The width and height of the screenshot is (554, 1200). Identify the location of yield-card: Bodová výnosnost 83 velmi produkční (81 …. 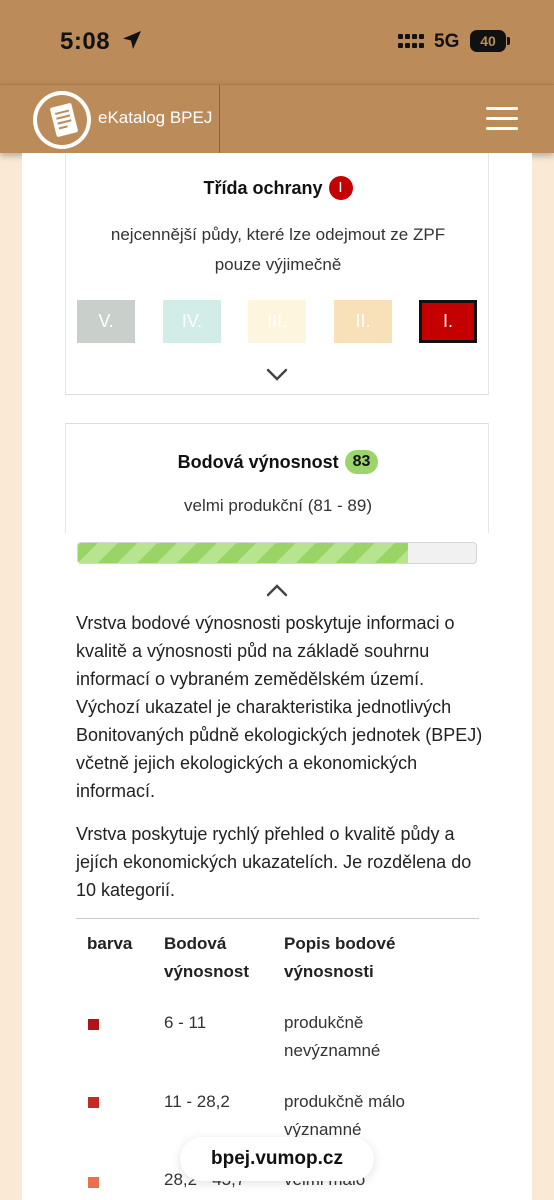
(277, 478).